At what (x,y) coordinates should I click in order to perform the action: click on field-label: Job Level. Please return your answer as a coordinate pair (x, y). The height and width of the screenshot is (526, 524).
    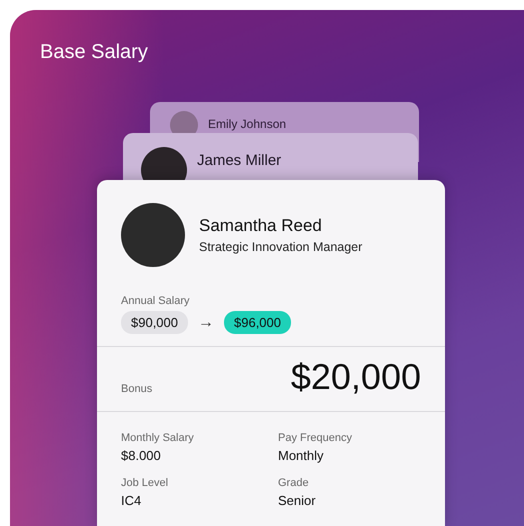
    Looking at the image, I should click on (145, 483).